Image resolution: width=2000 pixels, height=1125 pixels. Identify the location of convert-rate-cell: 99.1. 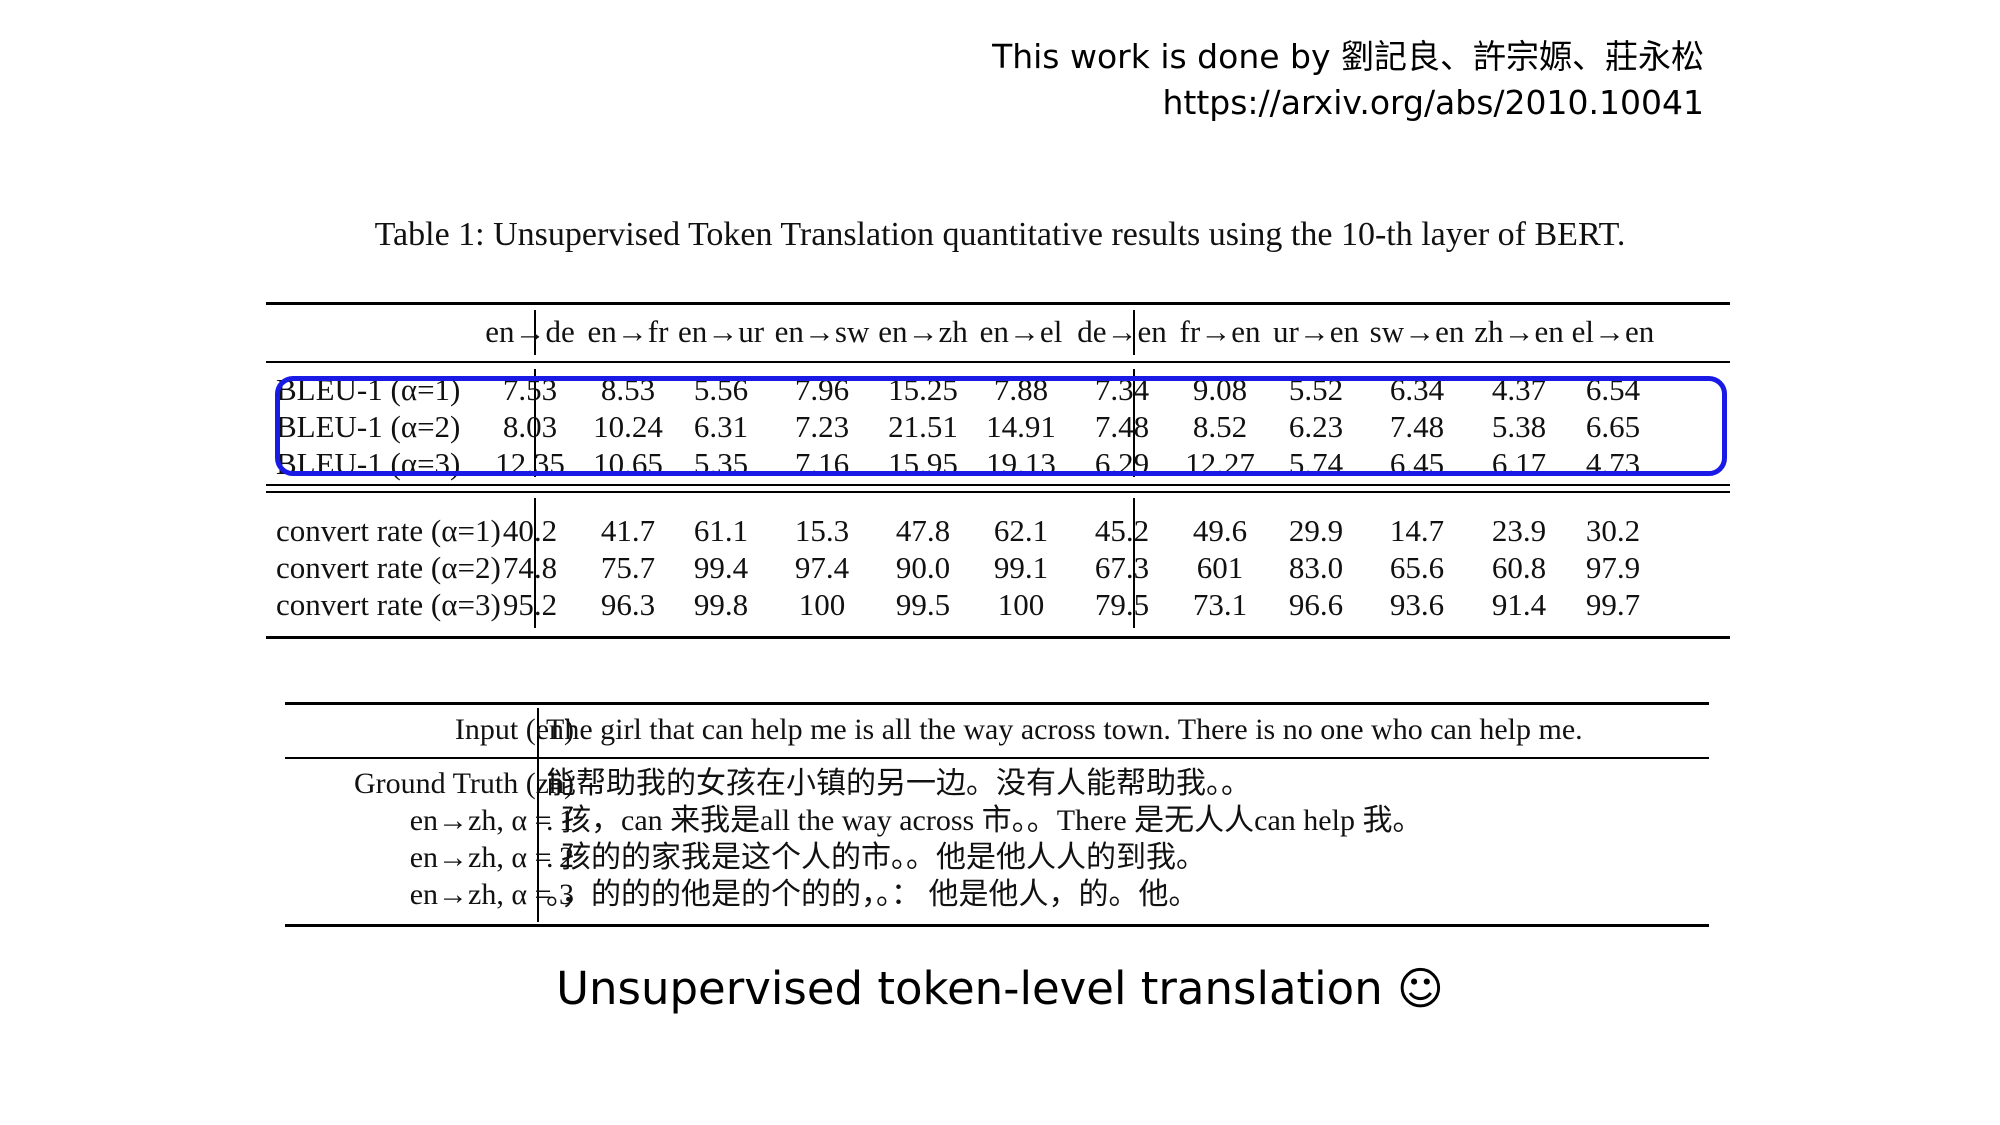
(1021, 567).